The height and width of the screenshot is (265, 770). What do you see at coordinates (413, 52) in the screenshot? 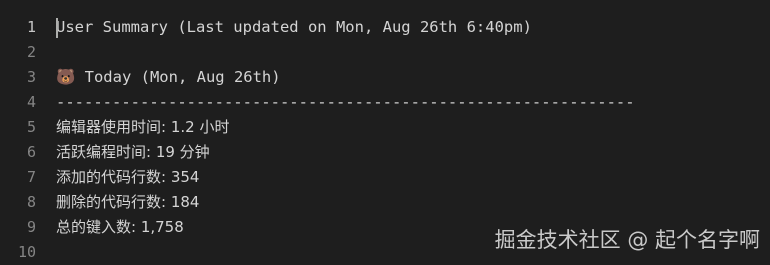
I see `editor-line-empty` at bounding box center [413, 52].